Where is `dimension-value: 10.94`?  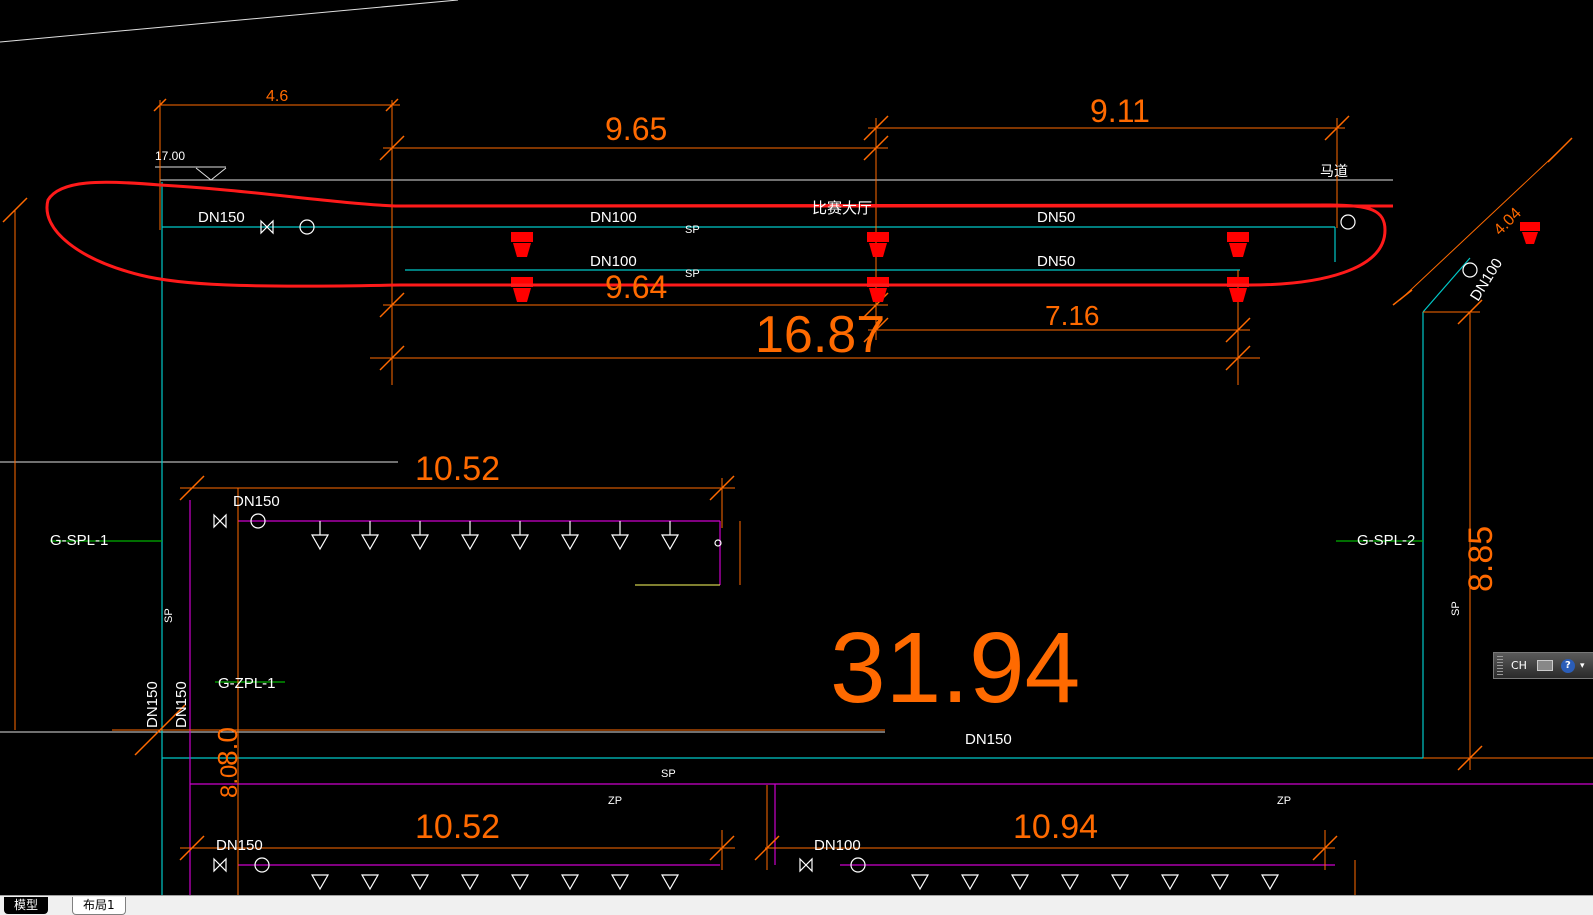
dimension-value: 10.94 is located at coordinates (1055, 827).